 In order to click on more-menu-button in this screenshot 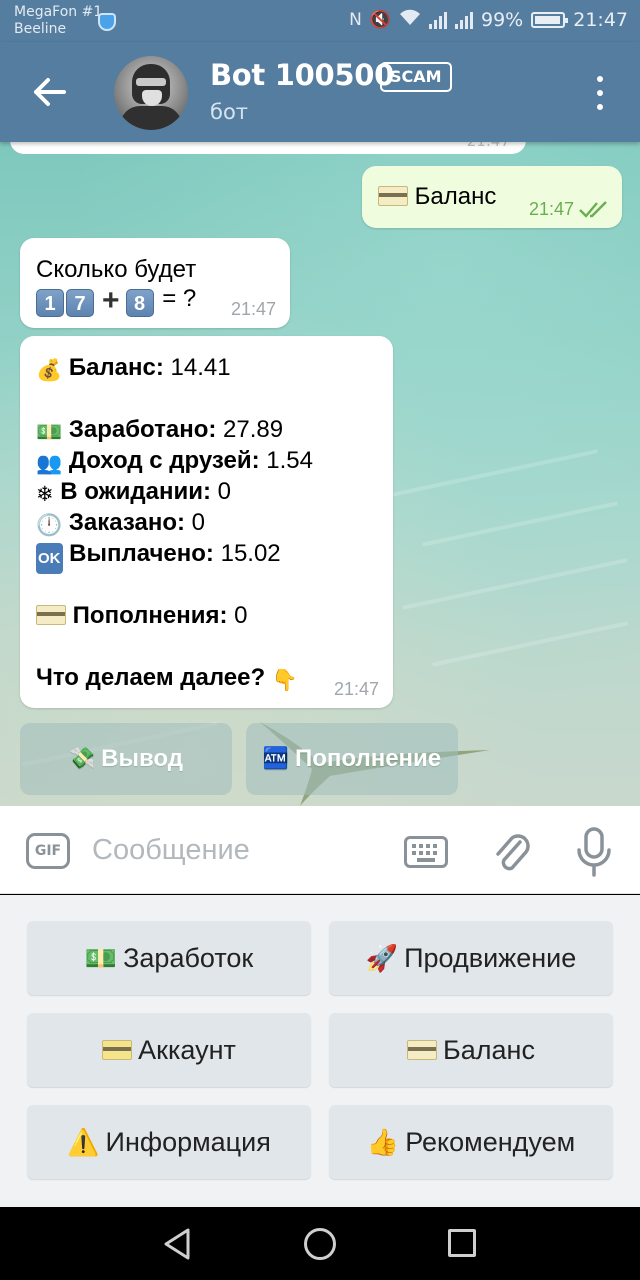, I will do `click(600, 93)`.